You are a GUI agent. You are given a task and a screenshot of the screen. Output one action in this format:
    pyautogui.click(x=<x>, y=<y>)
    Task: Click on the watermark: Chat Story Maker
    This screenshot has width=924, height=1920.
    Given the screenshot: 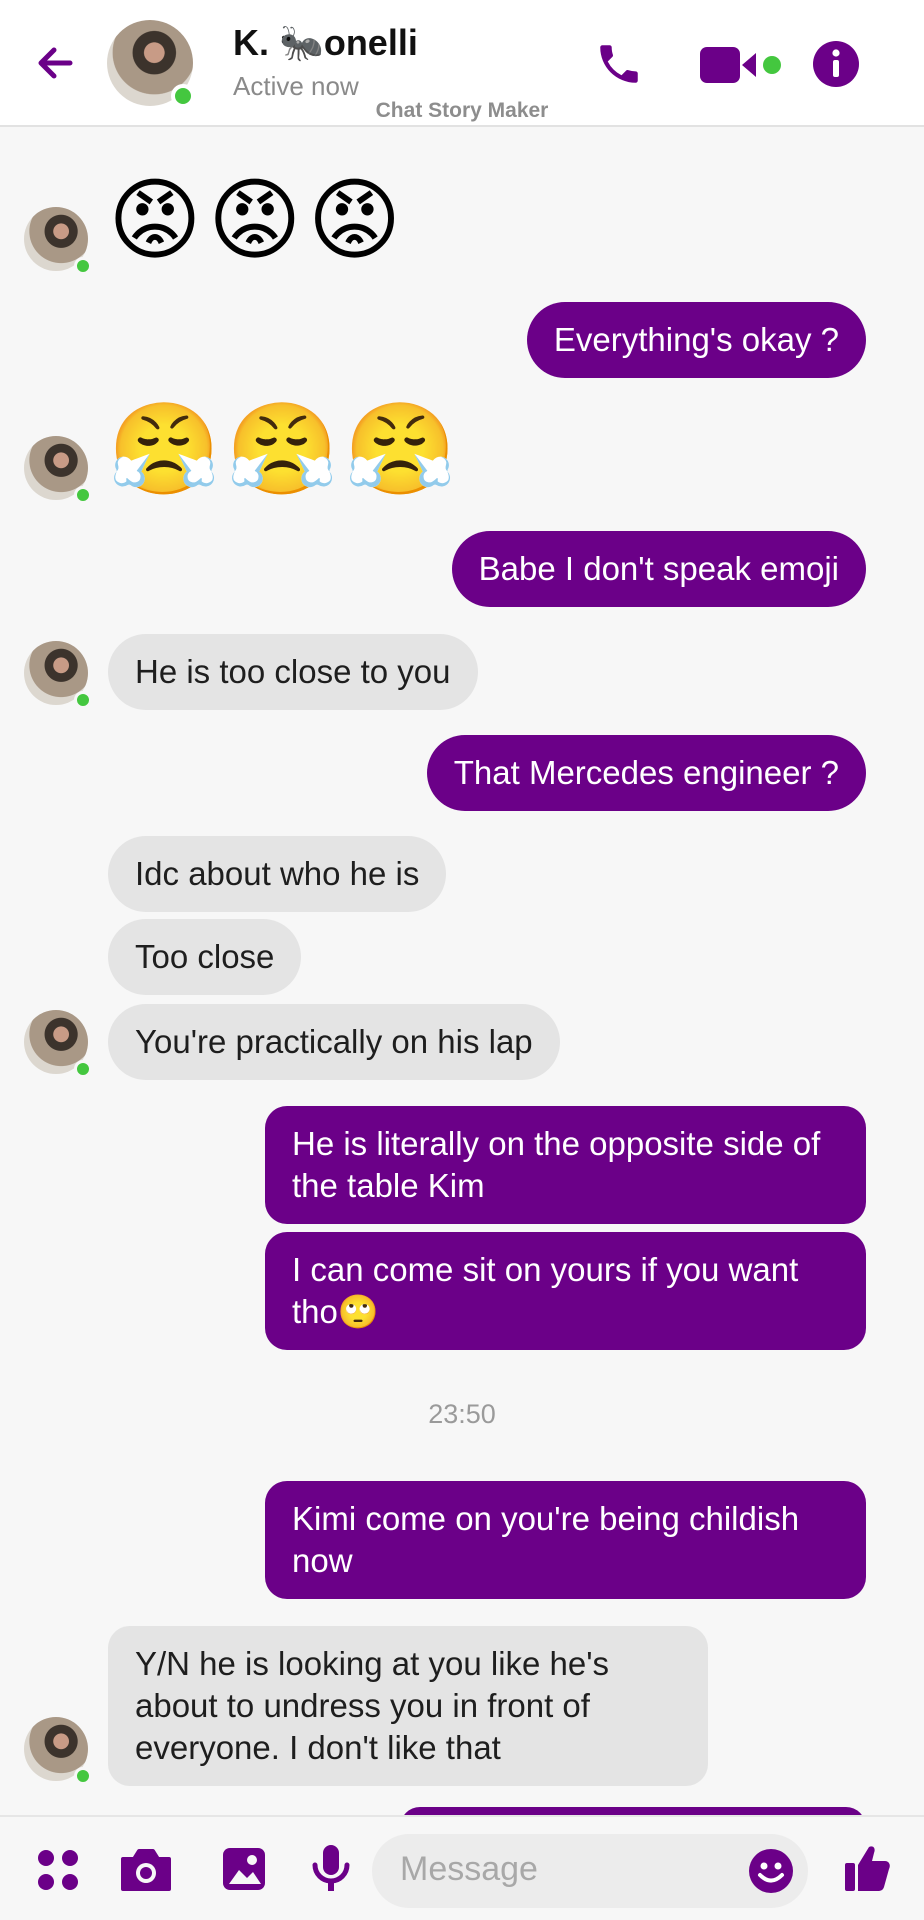 What is the action you would take?
    pyautogui.click(x=462, y=110)
    